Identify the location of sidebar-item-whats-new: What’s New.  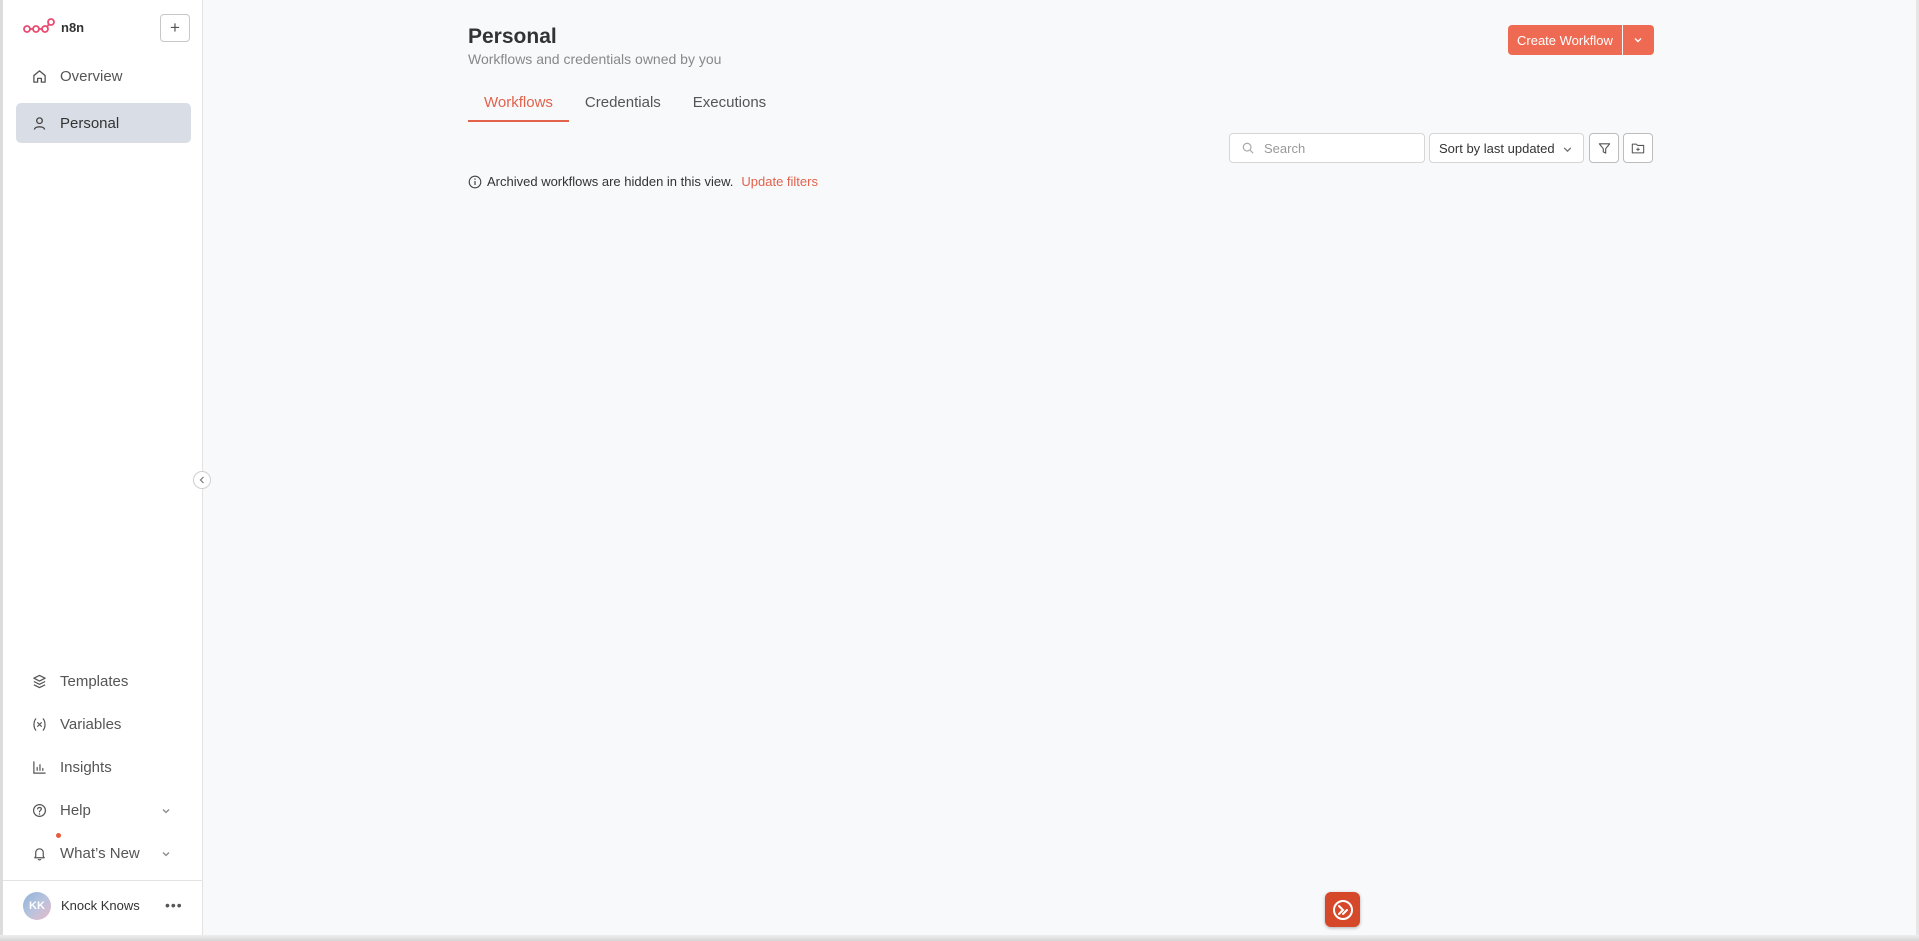
(103, 853).